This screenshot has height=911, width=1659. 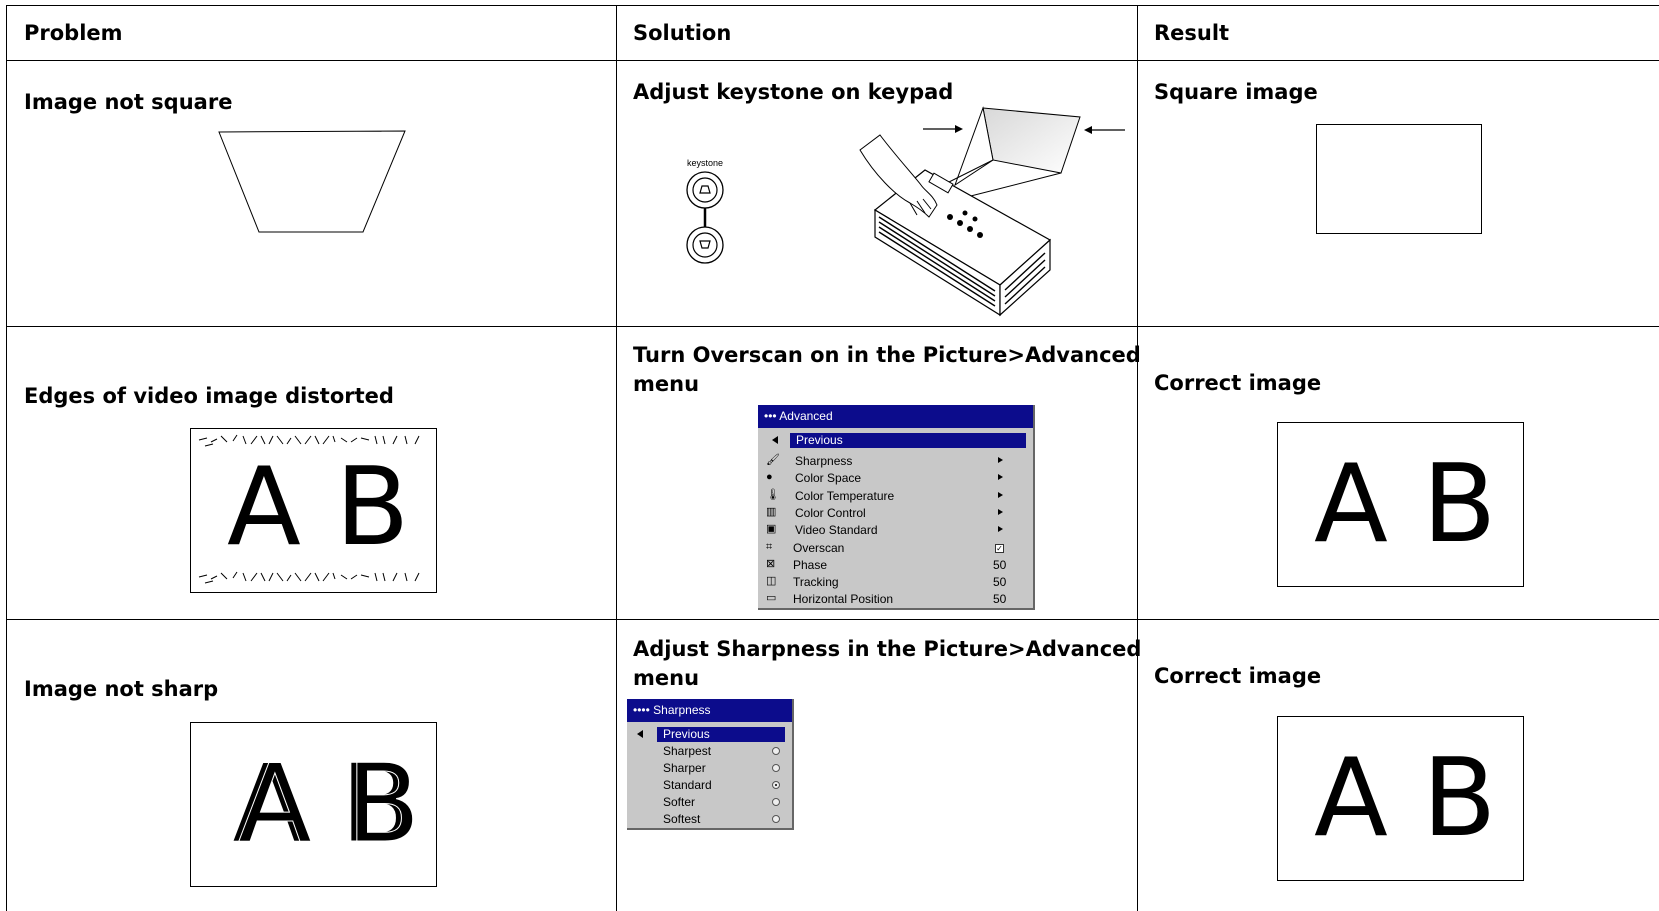 What do you see at coordinates (773, 494) in the screenshot?
I see `thermometer-icon: 🌡` at bounding box center [773, 494].